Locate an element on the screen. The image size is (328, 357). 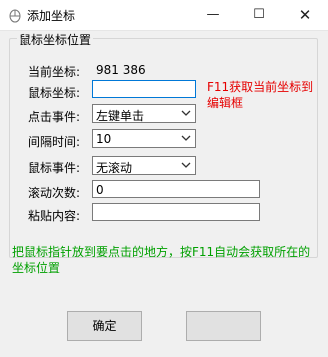
mouse-event-value: 无滚动 is located at coordinates (114, 168).